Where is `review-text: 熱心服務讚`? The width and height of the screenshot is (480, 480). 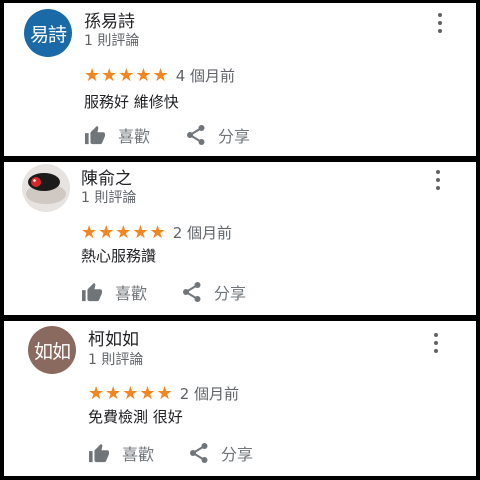 review-text: 熱心服務讚 is located at coordinates (119, 256).